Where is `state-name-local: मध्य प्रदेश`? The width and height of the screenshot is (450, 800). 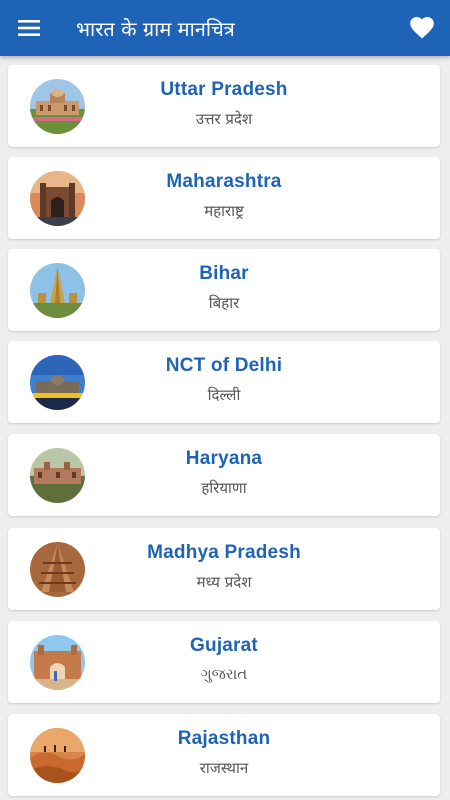 state-name-local: मध्य प्रदेश is located at coordinates (224, 582).